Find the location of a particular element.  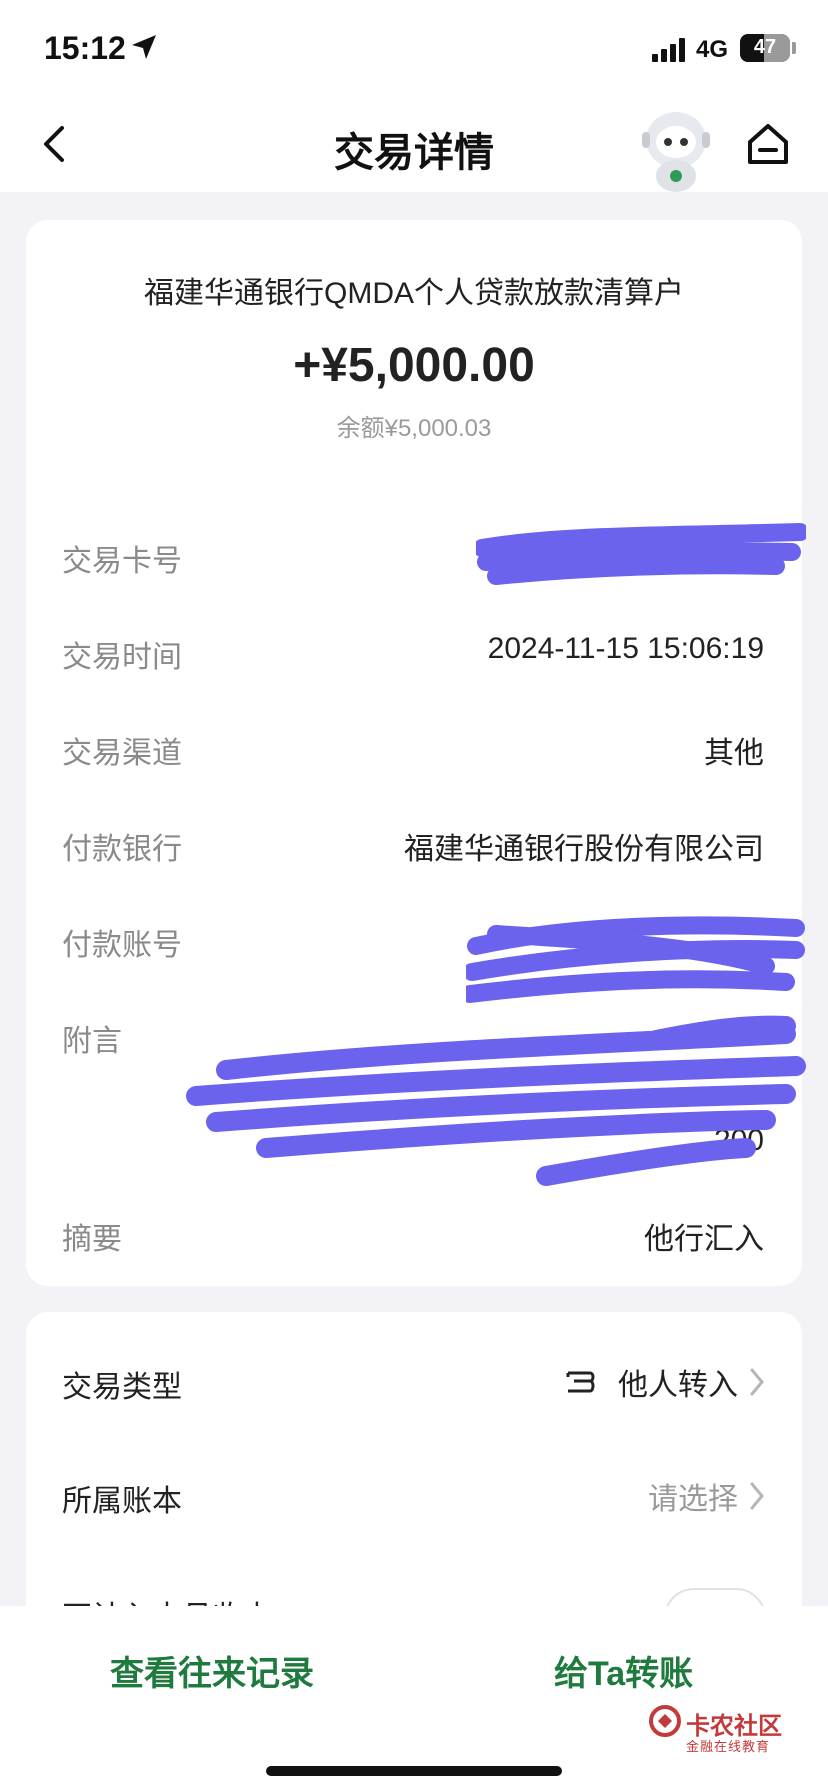

battery-cap is located at coordinates (794, 48).